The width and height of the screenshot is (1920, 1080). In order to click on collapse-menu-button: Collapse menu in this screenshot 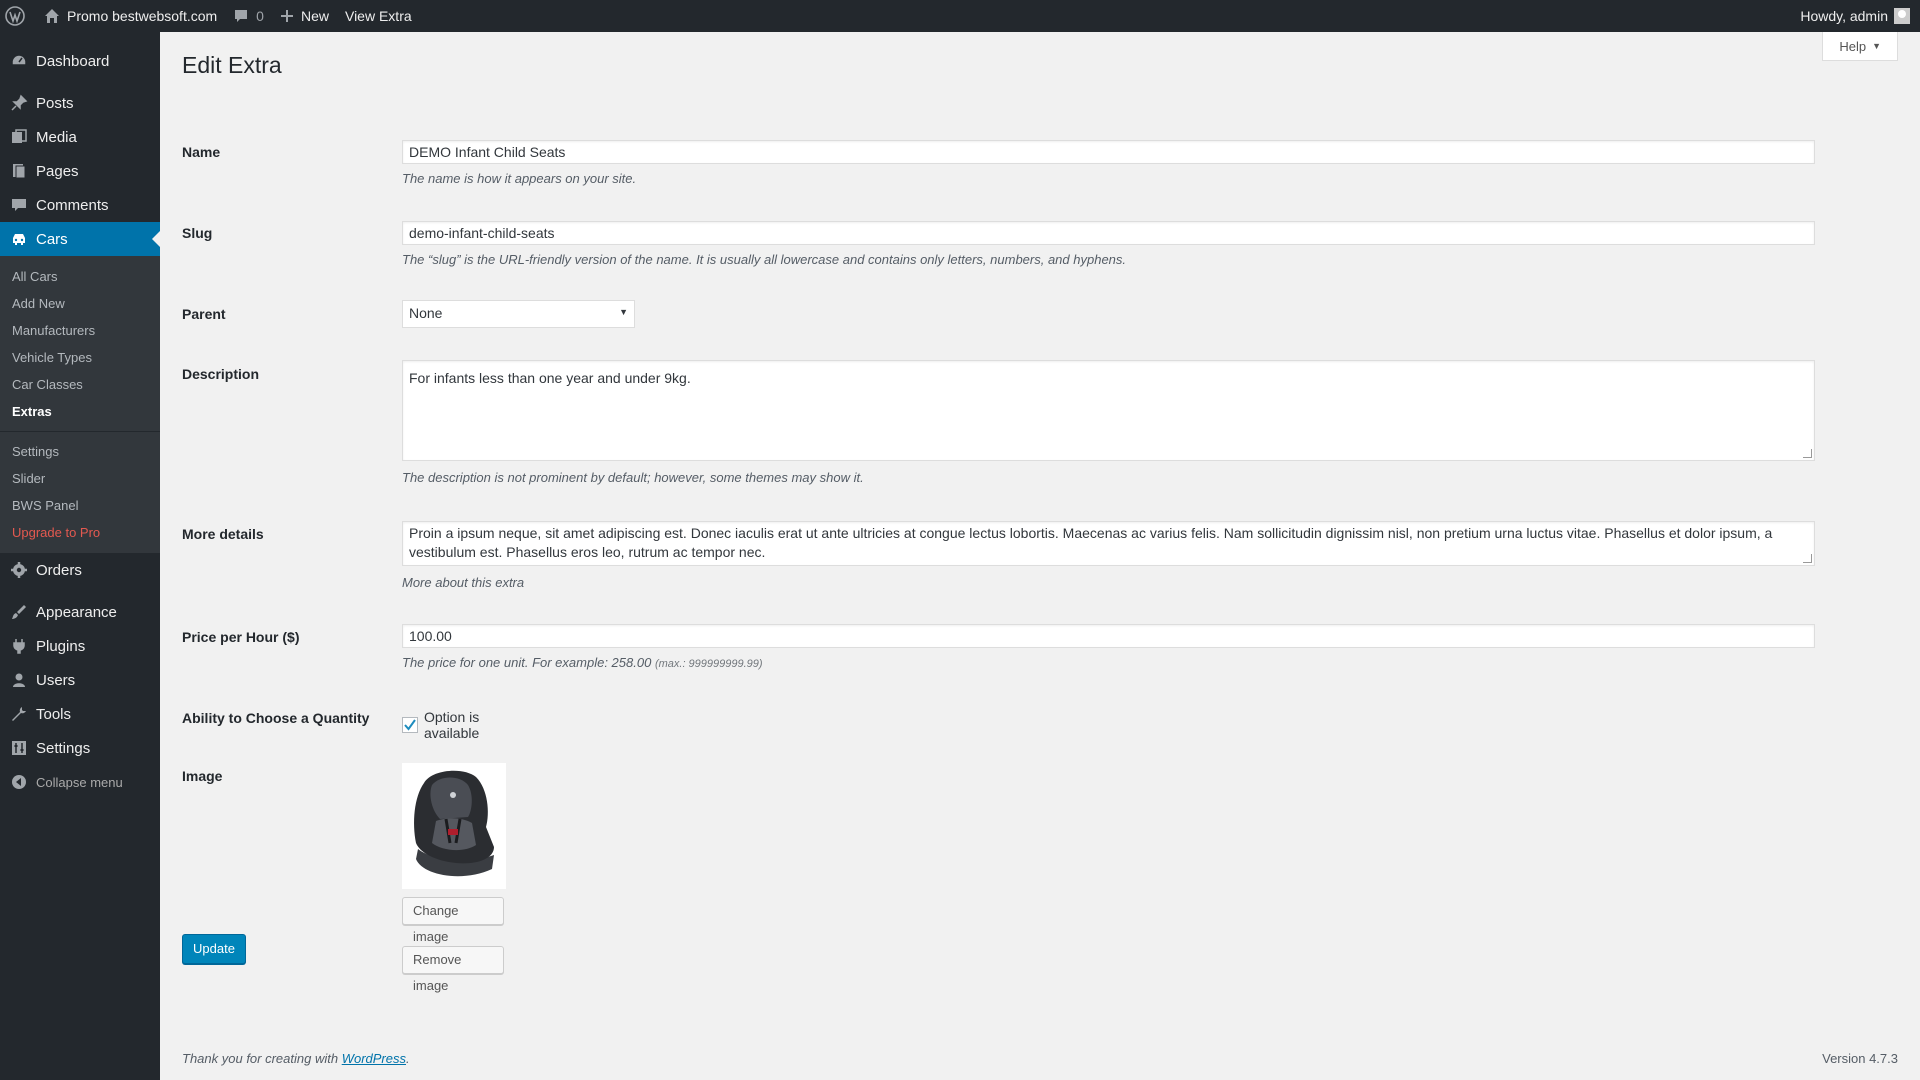, I will do `click(80, 782)`.